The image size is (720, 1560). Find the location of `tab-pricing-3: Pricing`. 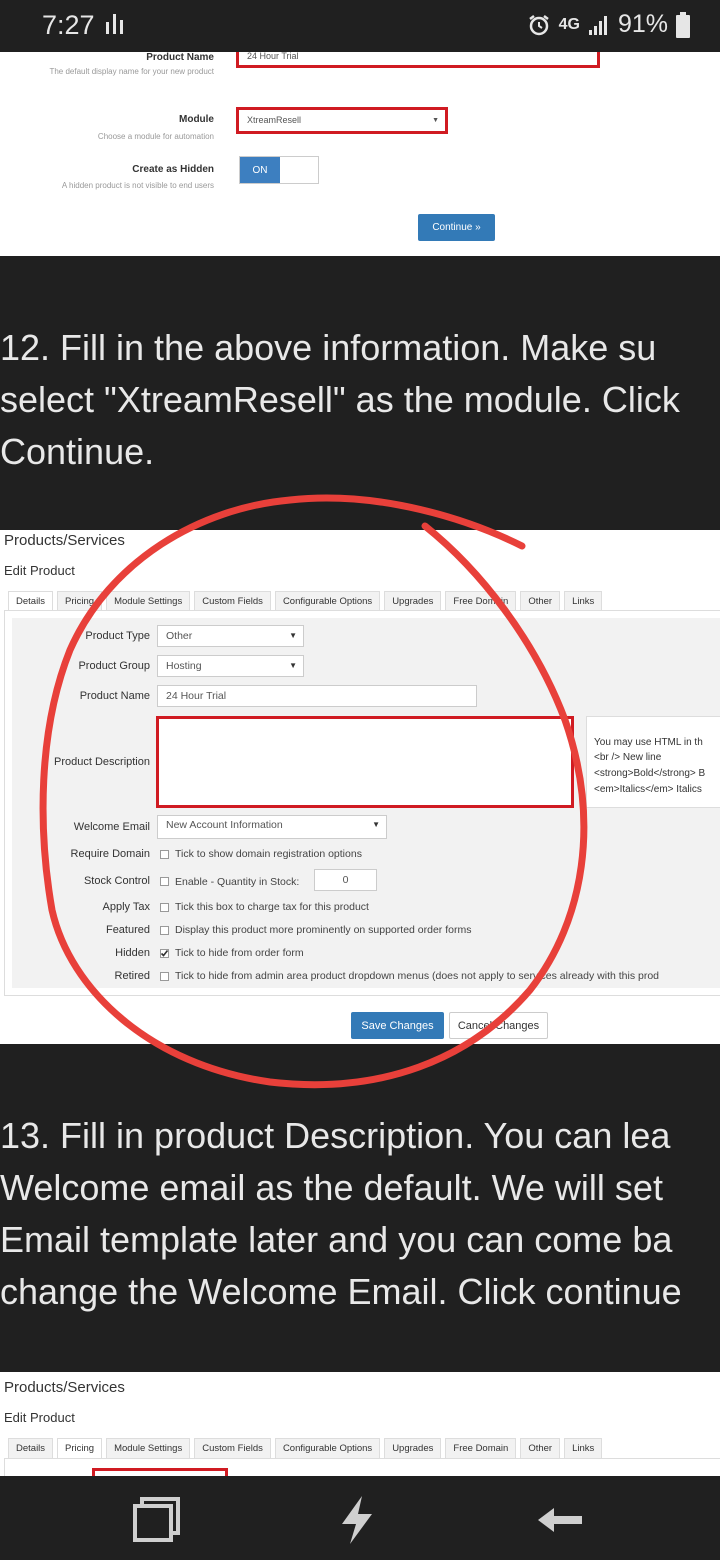

tab-pricing-3: Pricing is located at coordinates (80, 1448).